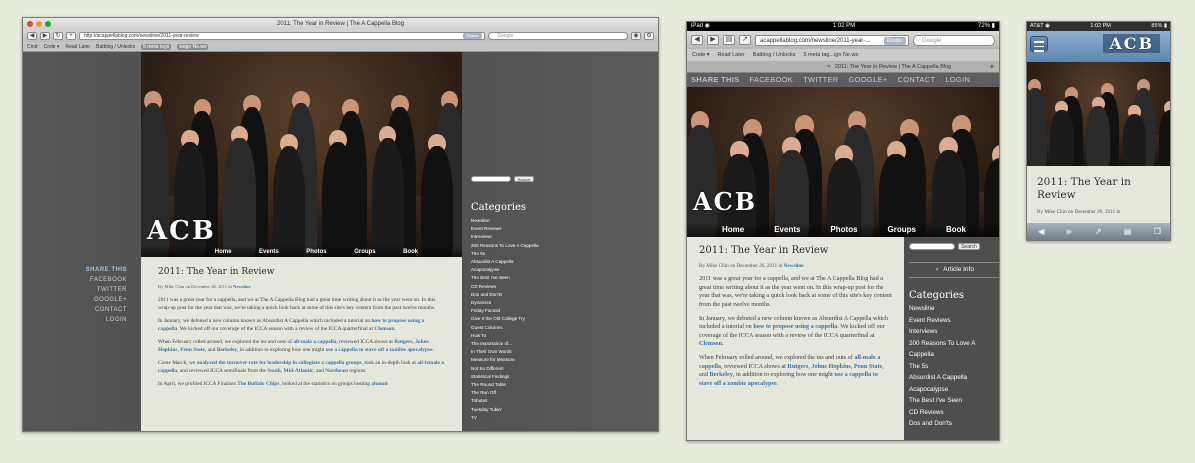 This screenshot has width=1195, height=463. What do you see at coordinates (954, 321) in the screenshot?
I see `category-link: Event Reviews` at bounding box center [954, 321].